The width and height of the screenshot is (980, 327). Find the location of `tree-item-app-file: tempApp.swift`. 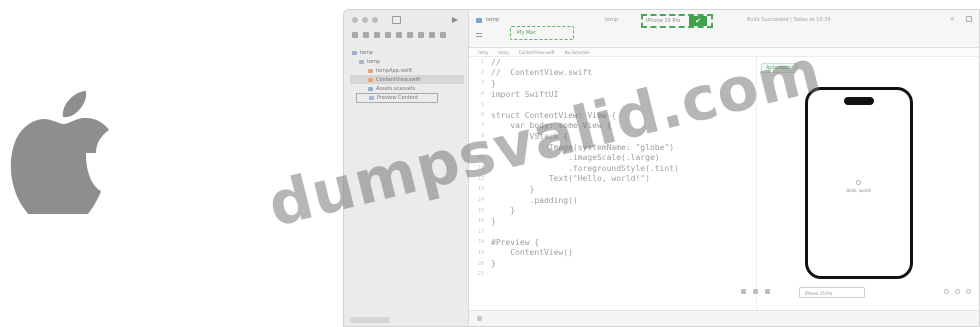

tree-item-app-file: tempApp.swift is located at coordinates (407, 70).